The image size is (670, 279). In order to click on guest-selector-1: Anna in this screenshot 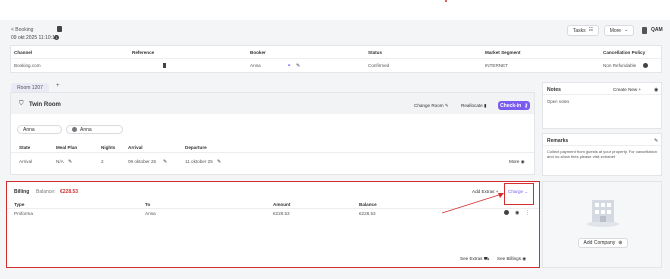, I will do `click(39, 129)`.